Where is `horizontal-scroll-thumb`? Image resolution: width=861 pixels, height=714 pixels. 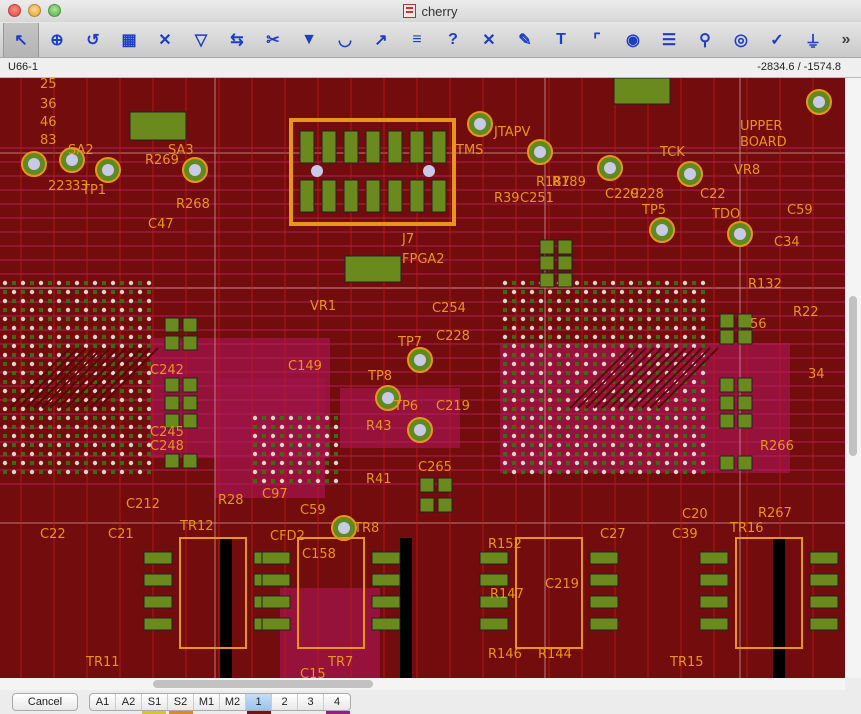 horizontal-scroll-thumb is located at coordinates (263, 684).